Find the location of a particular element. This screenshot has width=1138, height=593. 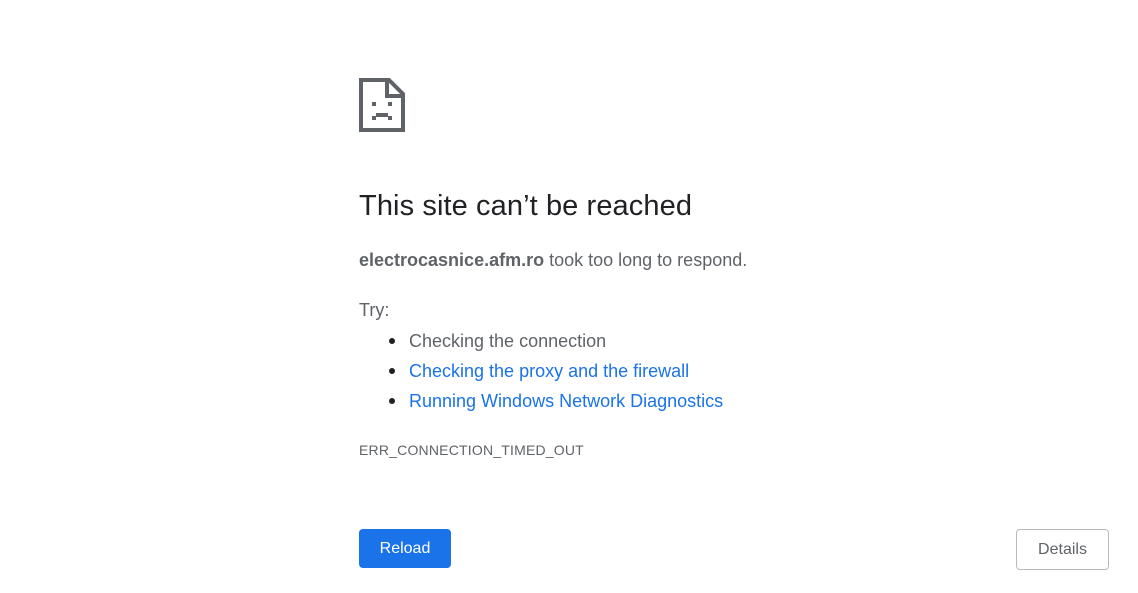

sad-document-icon is located at coordinates (382, 105).